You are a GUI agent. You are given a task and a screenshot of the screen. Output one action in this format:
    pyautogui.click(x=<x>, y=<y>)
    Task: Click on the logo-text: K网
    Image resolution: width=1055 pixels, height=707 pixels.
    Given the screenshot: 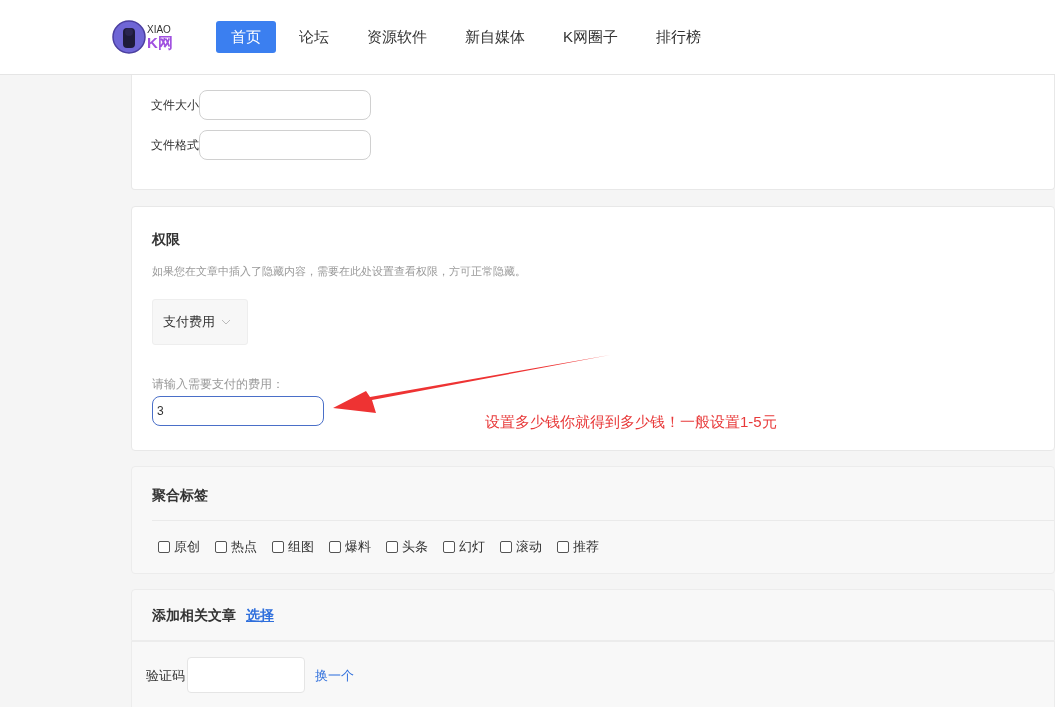 What is the action you would take?
    pyautogui.click(x=160, y=42)
    